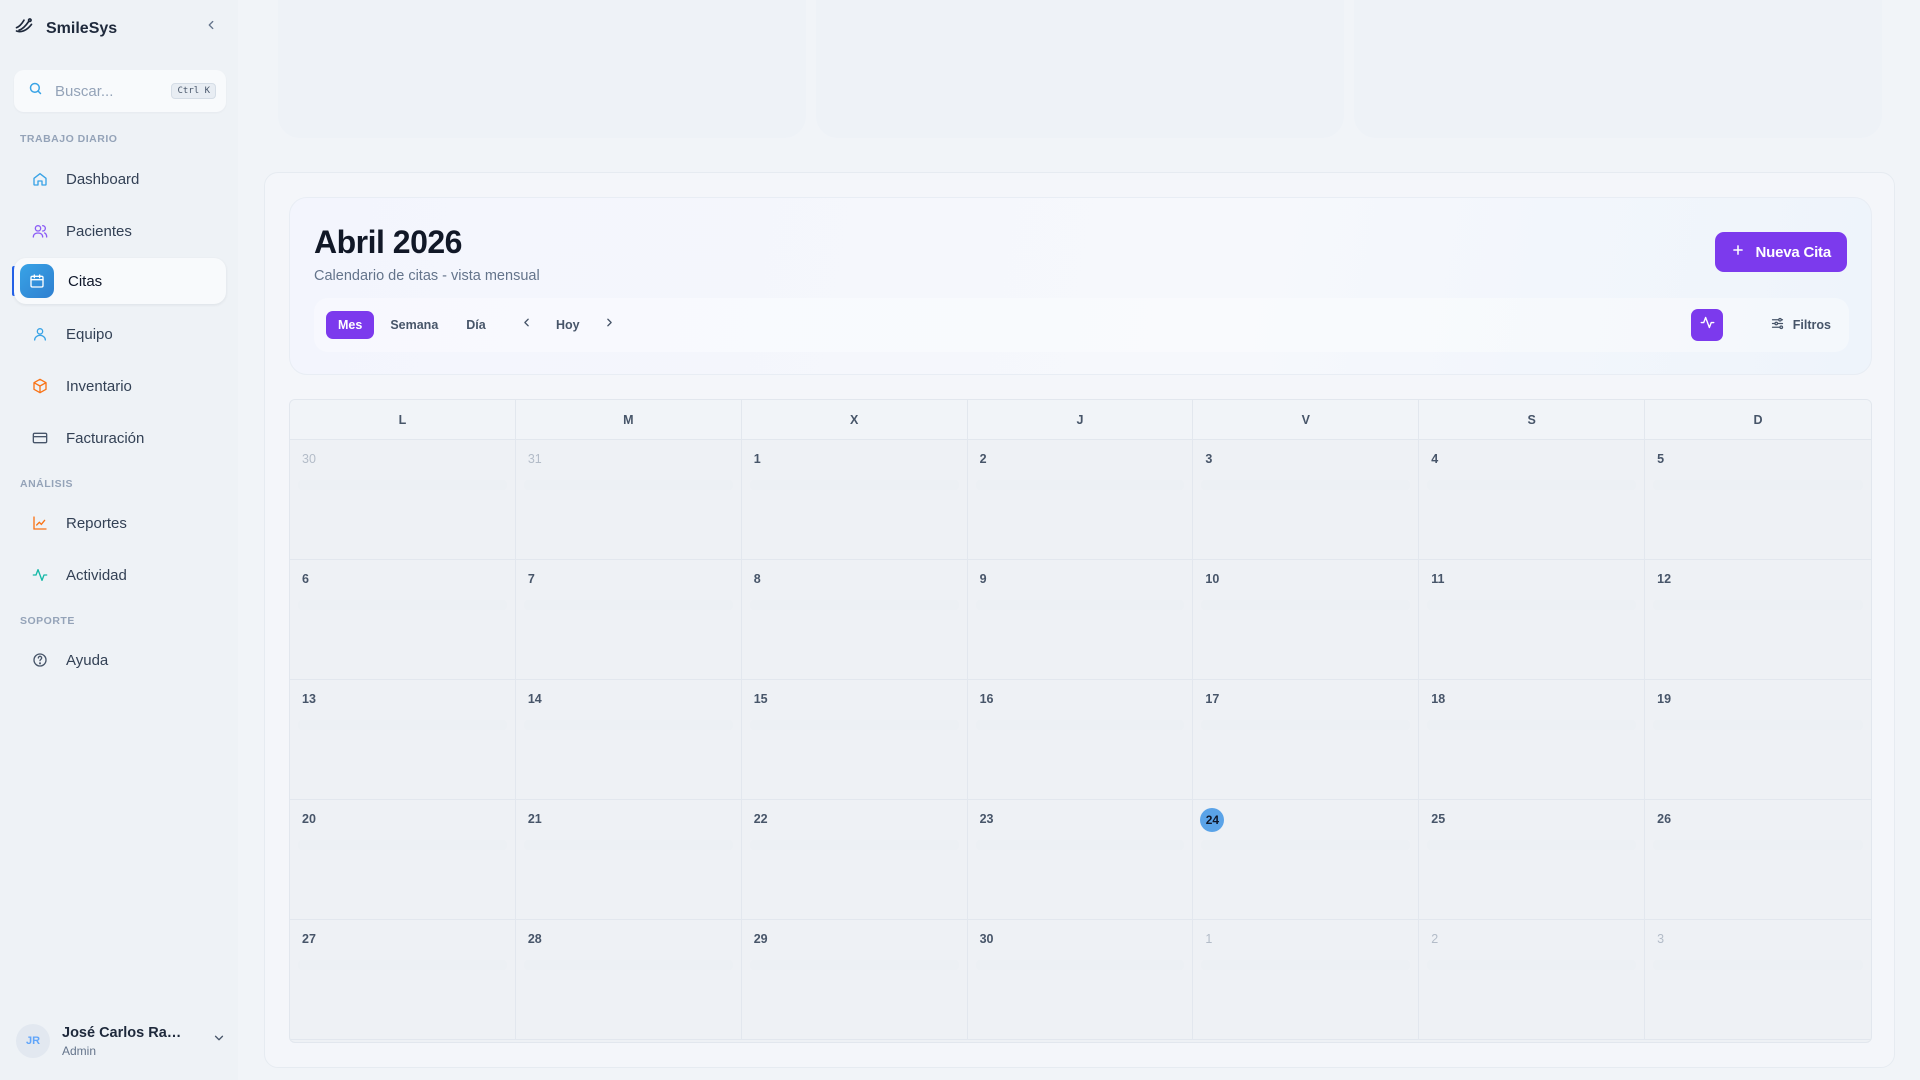 This screenshot has width=1920, height=1080. I want to click on calendar-icon, so click(37, 281).